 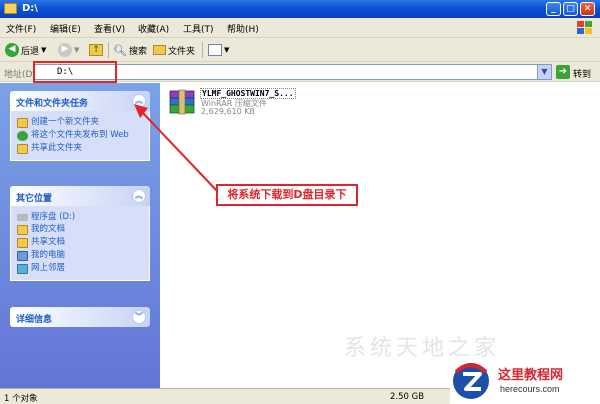 What do you see at coordinates (563, 72) in the screenshot?
I see `go-arrow-icon: ➜` at bounding box center [563, 72].